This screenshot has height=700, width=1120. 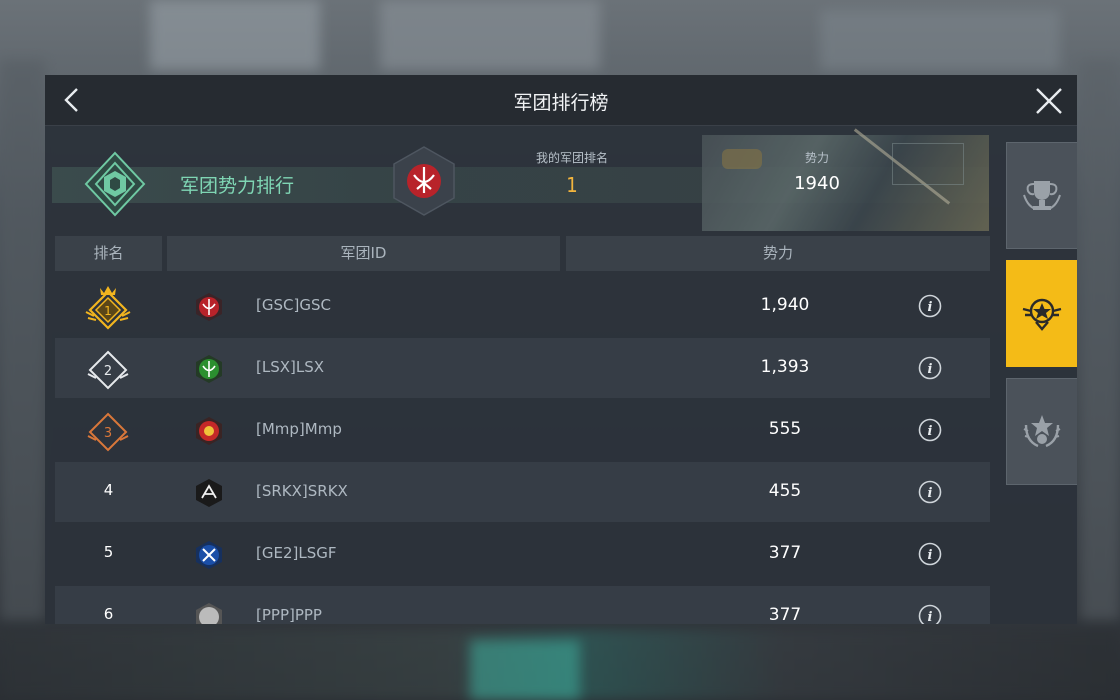 I want to click on rank-cell: 3, so click(x=108, y=430).